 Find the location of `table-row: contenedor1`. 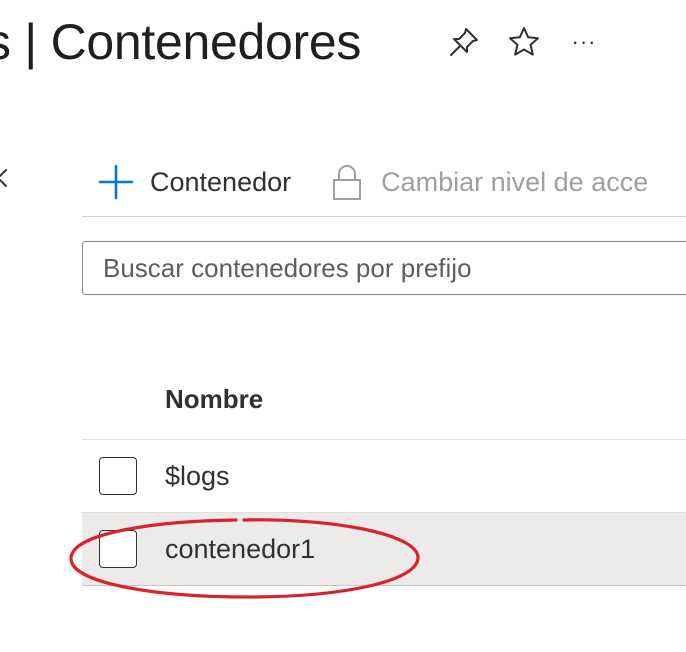

table-row: contenedor1 is located at coordinates (384, 549).